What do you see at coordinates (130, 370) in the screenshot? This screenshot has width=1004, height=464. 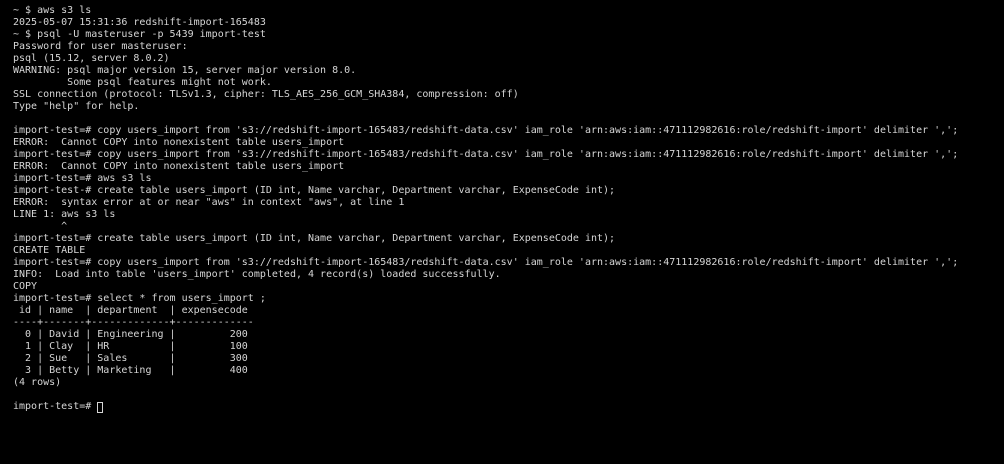 I see `terminal-line: 3 | Betty | Marketing | 400` at bounding box center [130, 370].